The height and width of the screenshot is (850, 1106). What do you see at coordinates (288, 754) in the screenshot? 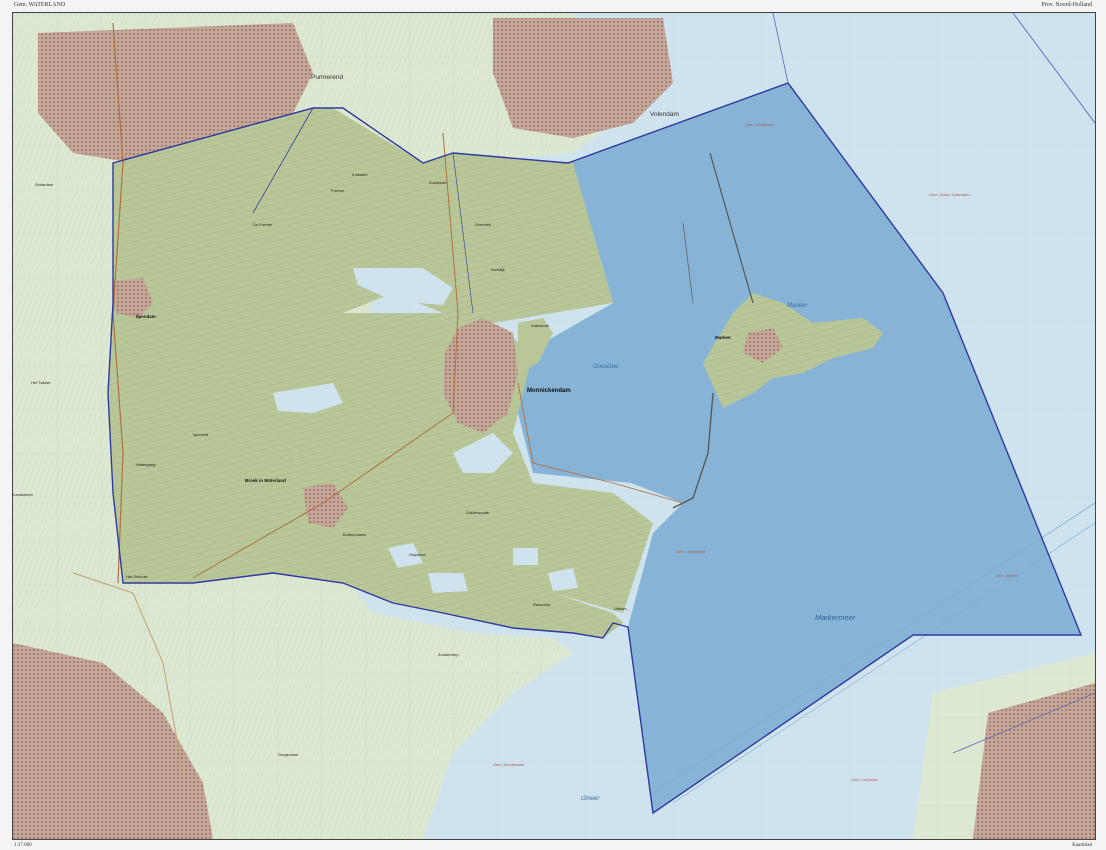
I see `label-durgerdam: Durgerdam` at bounding box center [288, 754].